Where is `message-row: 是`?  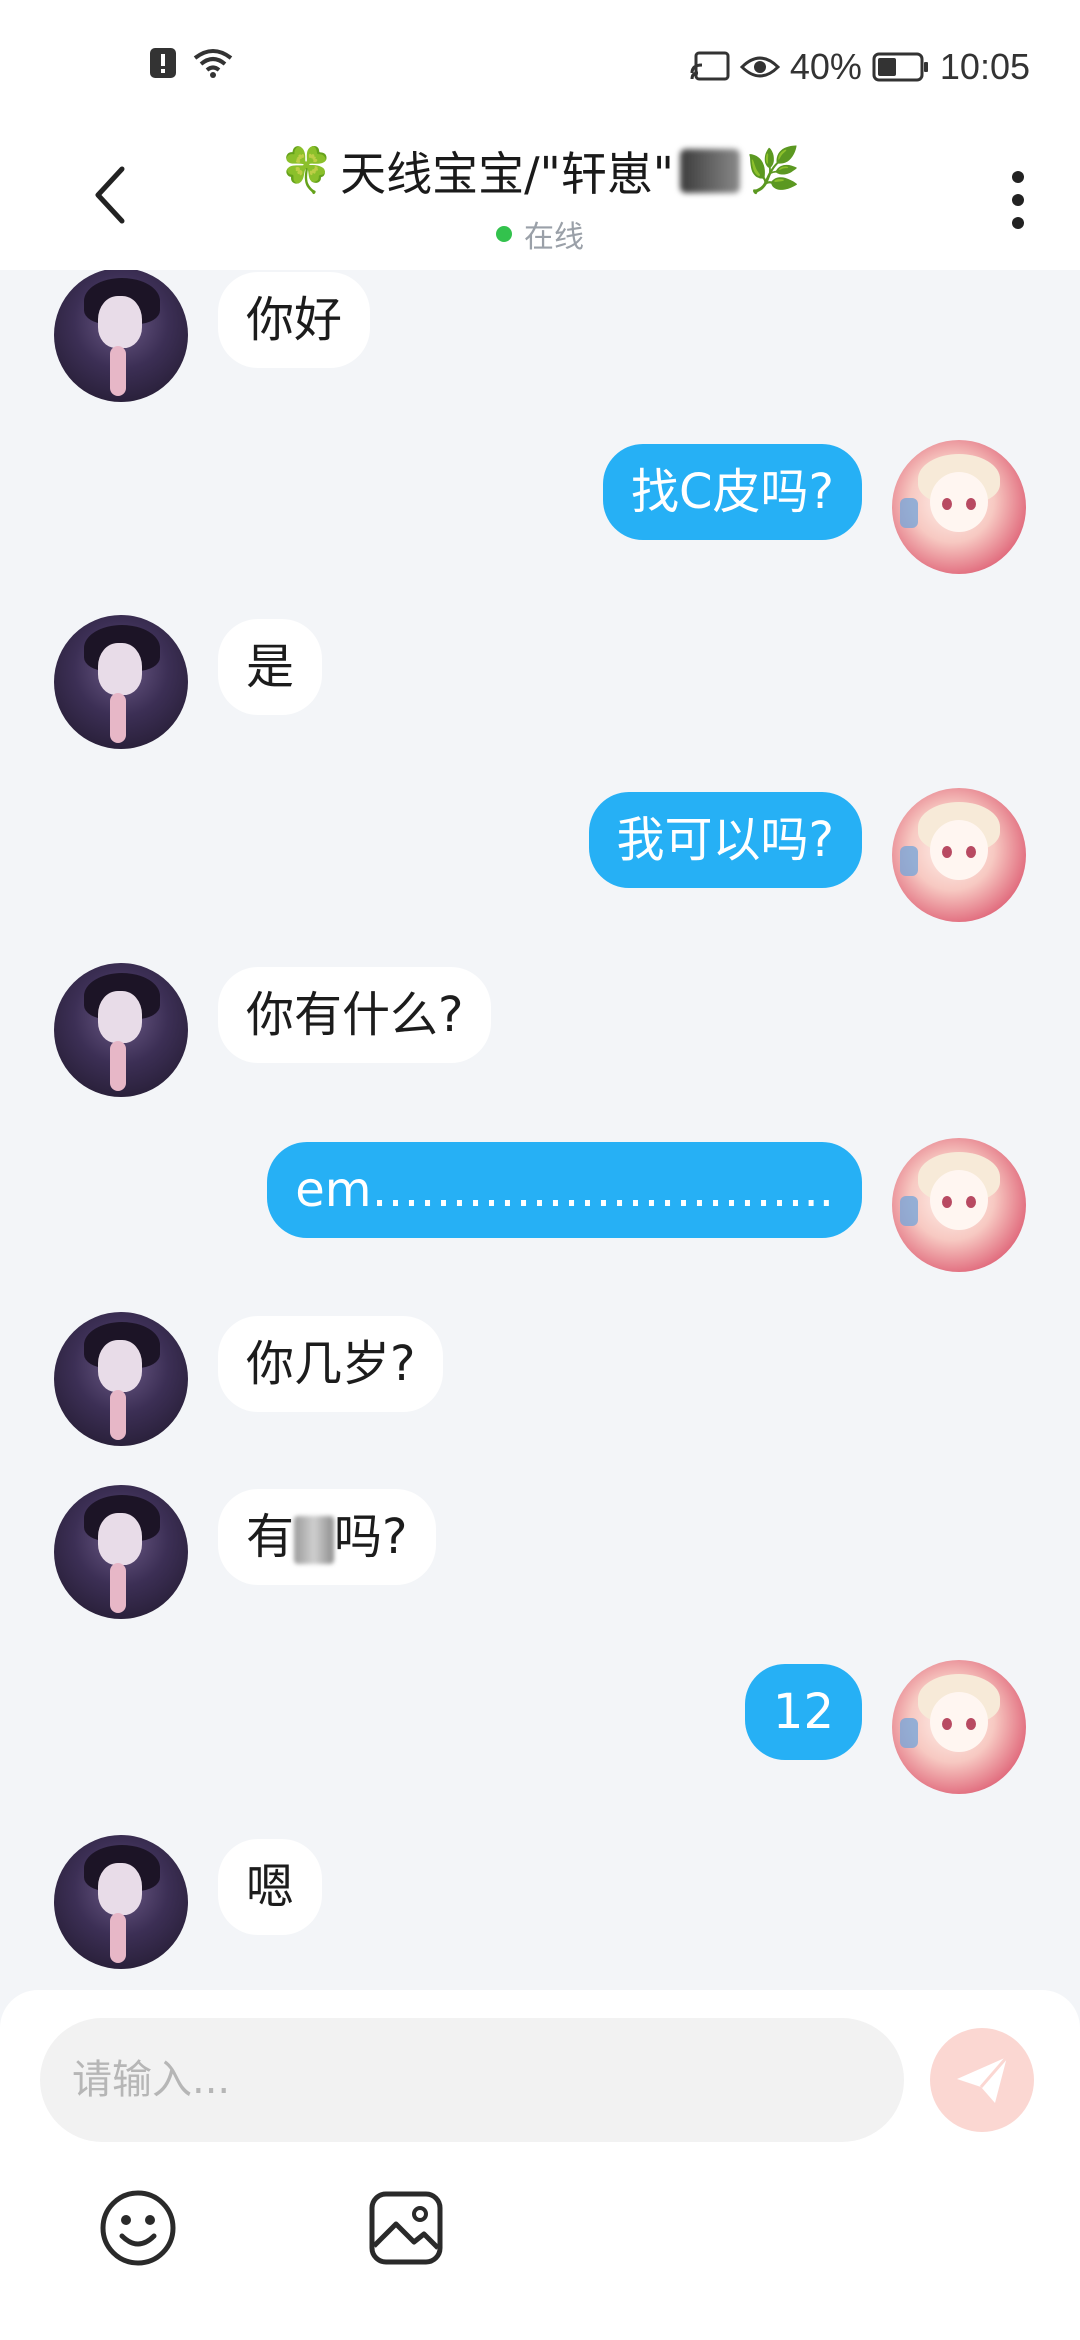
message-row: 是 is located at coordinates (540, 685).